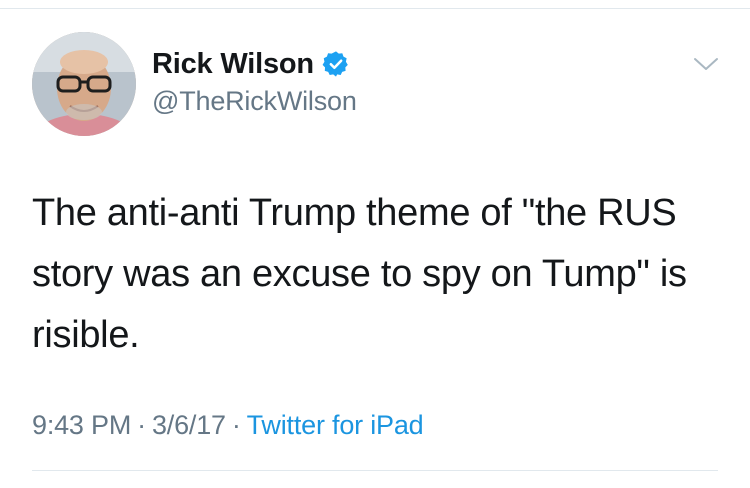  What do you see at coordinates (335, 425) in the screenshot?
I see `tweet-source-link: Twitter for iPad` at bounding box center [335, 425].